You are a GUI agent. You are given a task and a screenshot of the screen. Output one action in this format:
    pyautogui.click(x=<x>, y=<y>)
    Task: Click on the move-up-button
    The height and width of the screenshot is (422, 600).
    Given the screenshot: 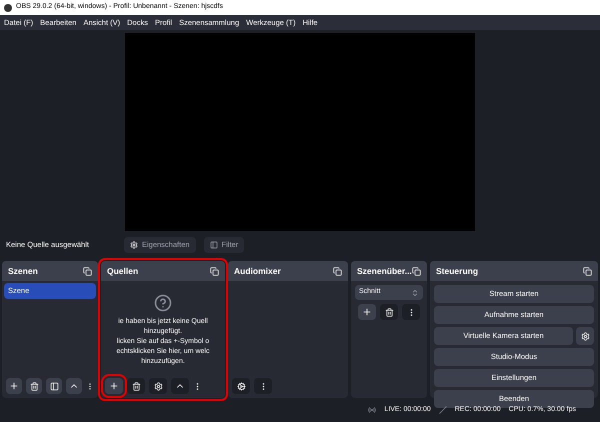 What is the action you would take?
    pyautogui.click(x=74, y=386)
    